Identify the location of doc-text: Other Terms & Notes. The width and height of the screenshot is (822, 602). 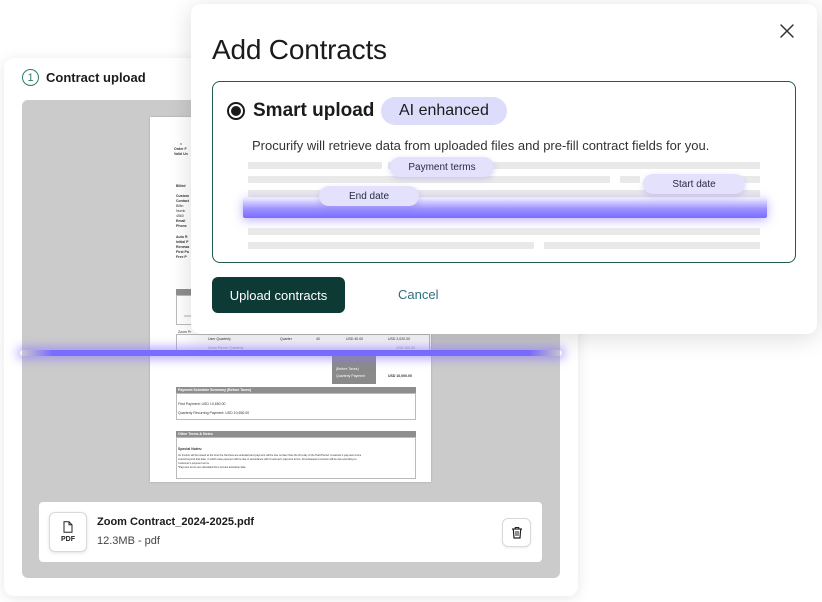
(195, 434).